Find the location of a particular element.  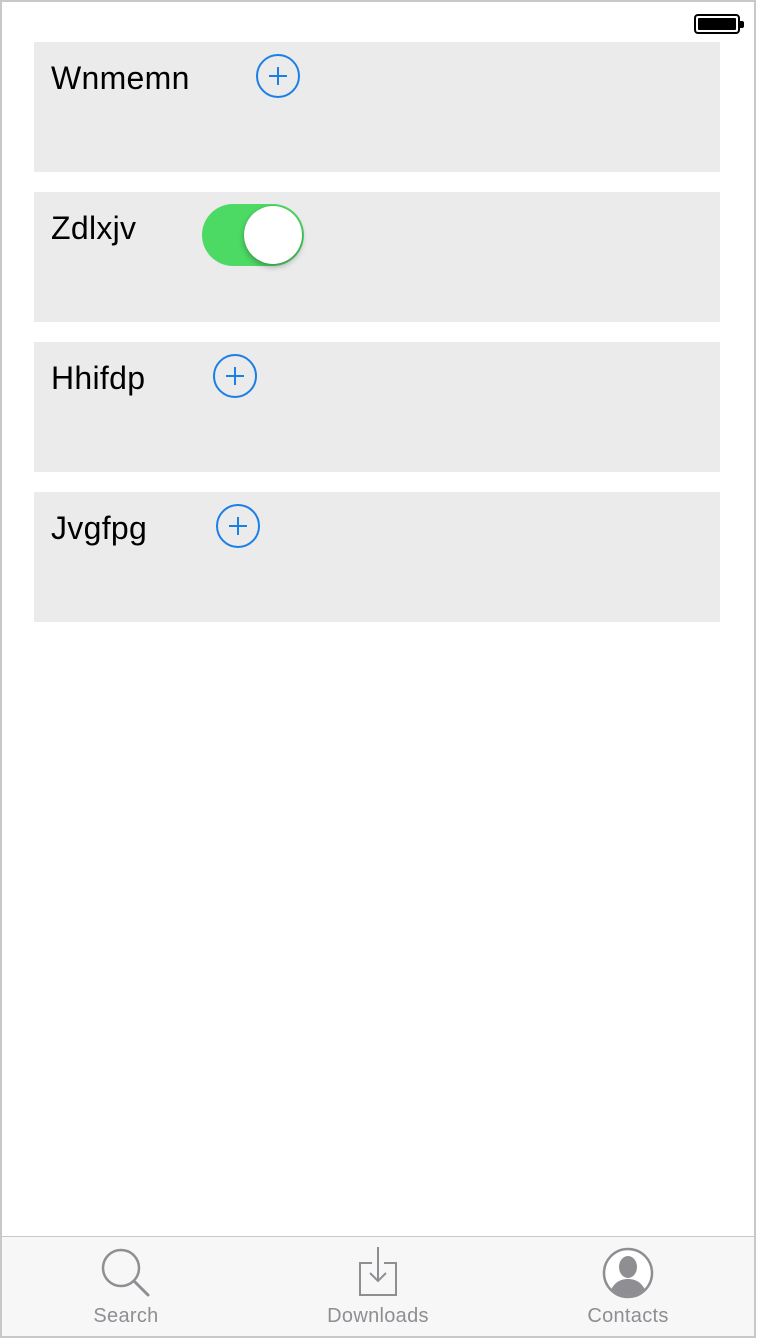

row-label: Hhifdp is located at coordinates (98, 378).